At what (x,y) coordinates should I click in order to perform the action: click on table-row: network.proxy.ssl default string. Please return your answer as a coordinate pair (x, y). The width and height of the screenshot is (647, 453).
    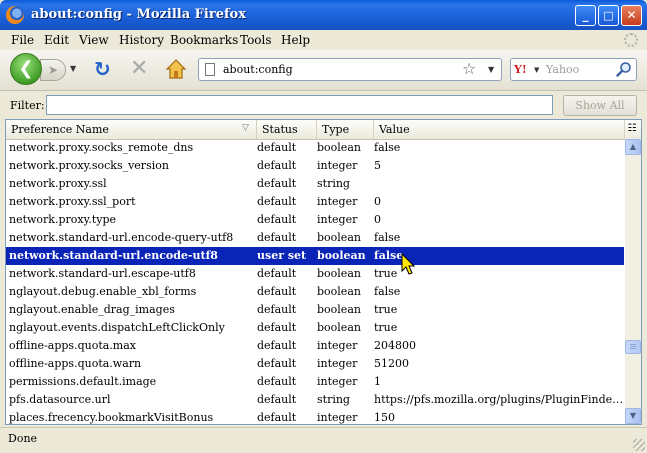
    Looking at the image, I should click on (315, 184).